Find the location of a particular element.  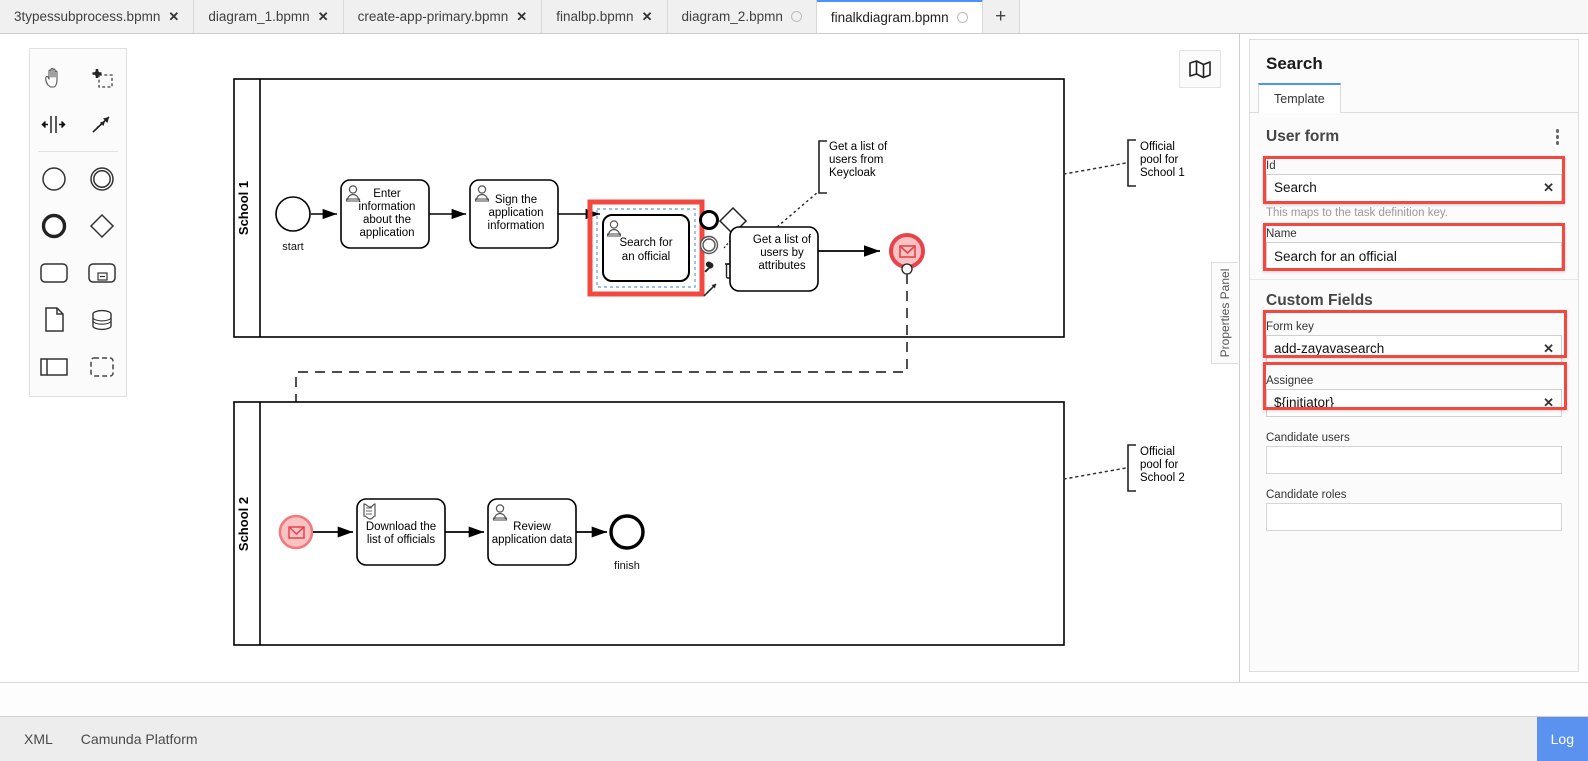

editor-tab: diagram_2.bpmn is located at coordinates (742, 16).